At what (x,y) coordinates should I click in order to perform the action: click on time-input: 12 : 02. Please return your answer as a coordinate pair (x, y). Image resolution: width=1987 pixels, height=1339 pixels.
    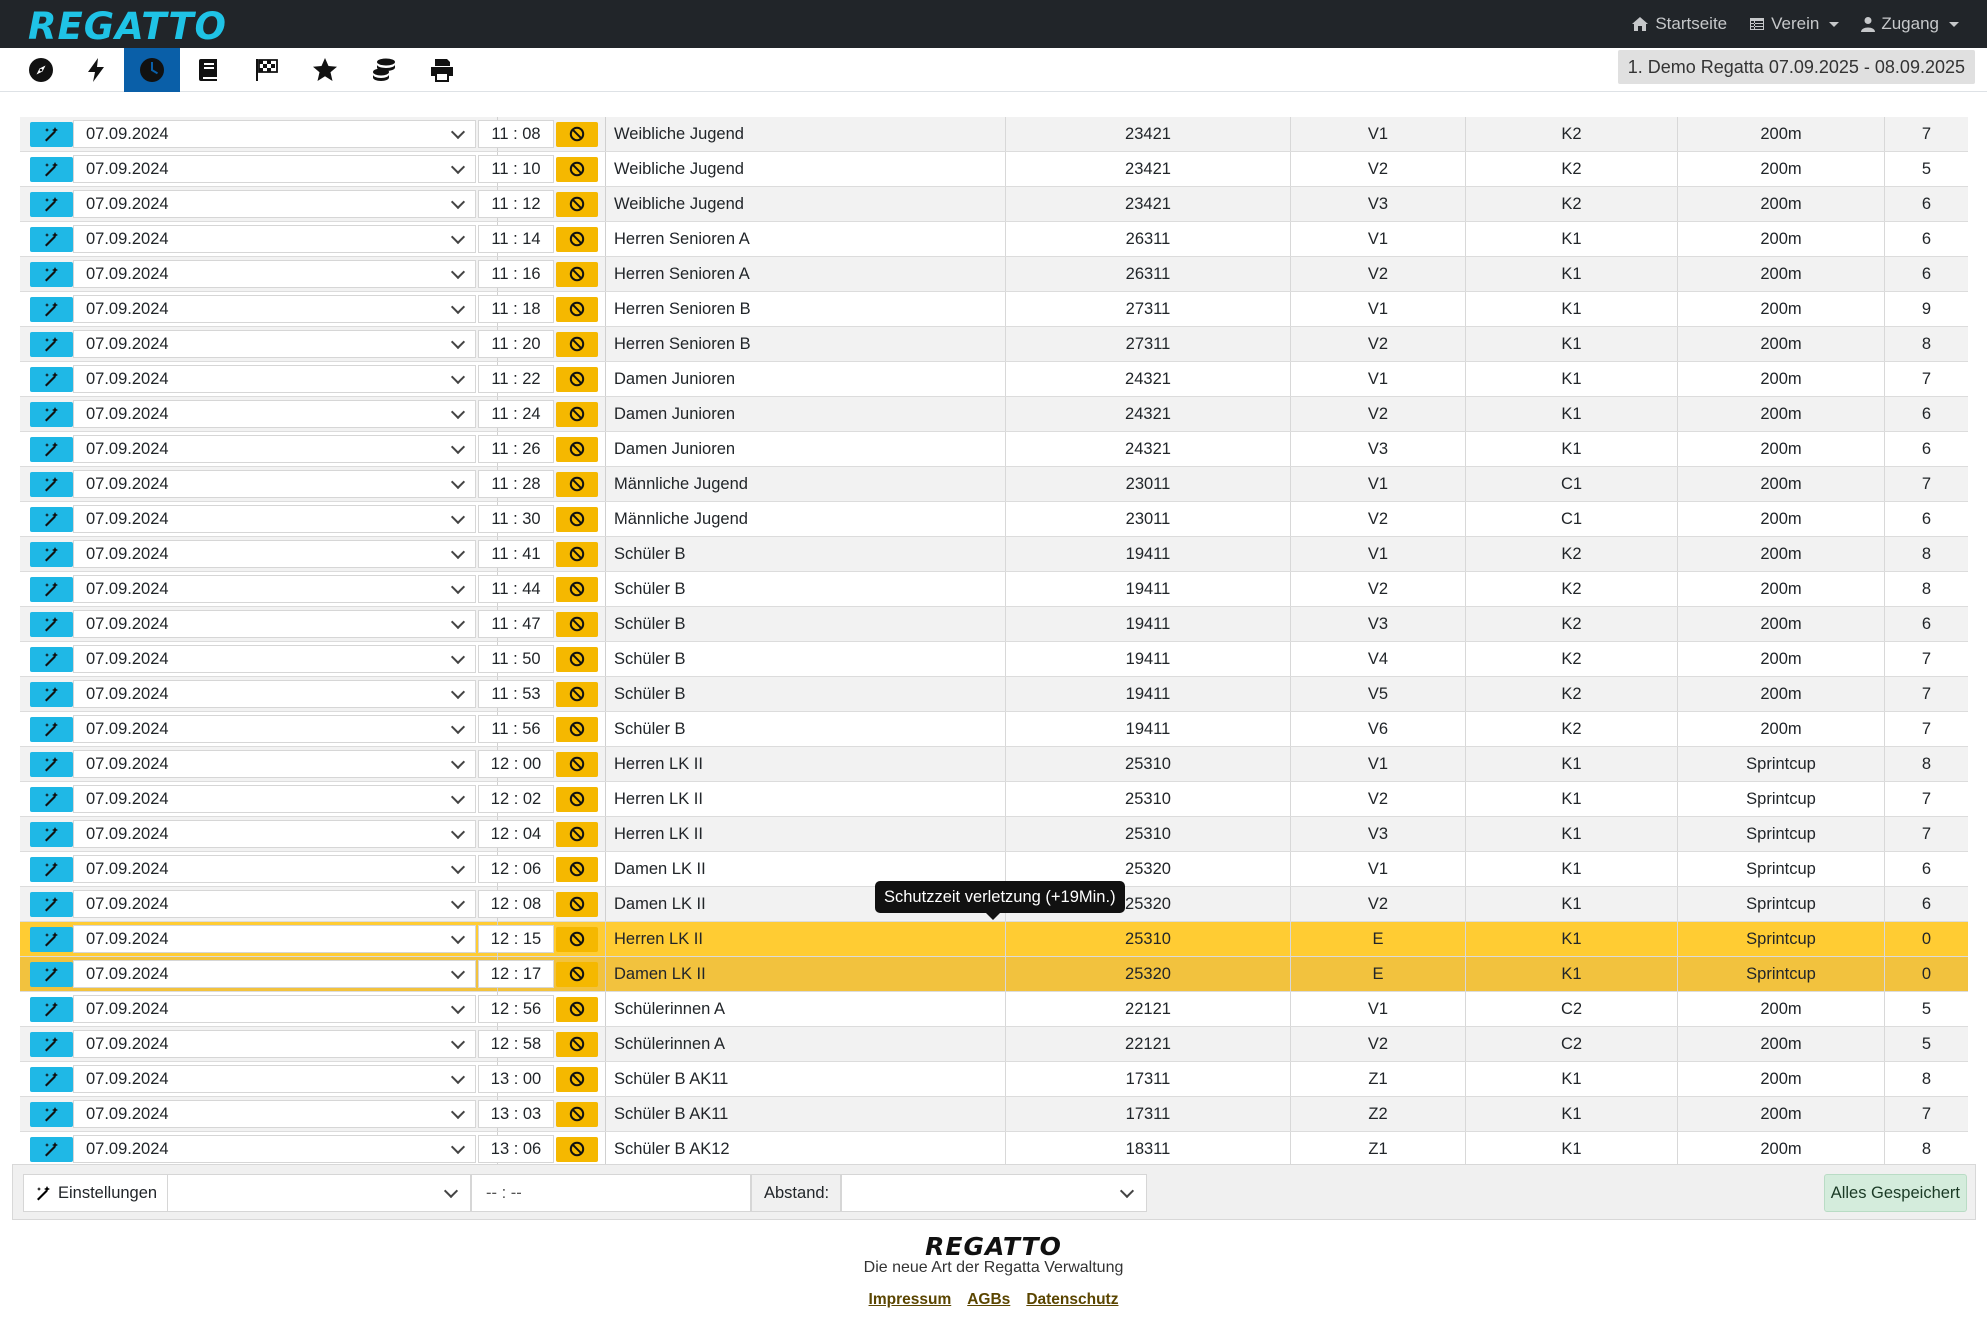
    Looking at the image, I should click on (516, 799).